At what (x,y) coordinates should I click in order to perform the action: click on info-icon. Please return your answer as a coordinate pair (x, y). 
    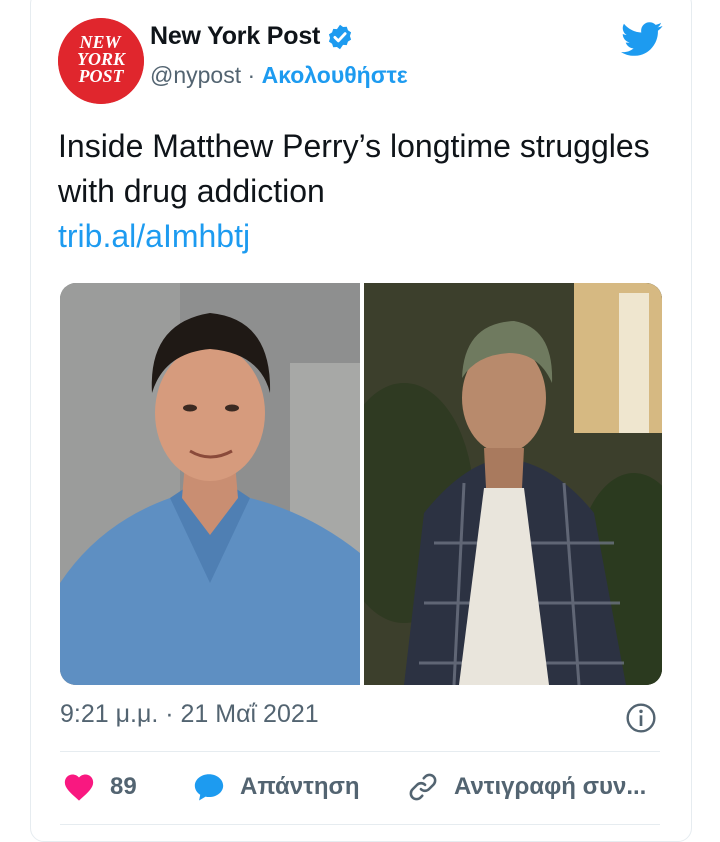
    Looking at the image, I should click on (641, 718).